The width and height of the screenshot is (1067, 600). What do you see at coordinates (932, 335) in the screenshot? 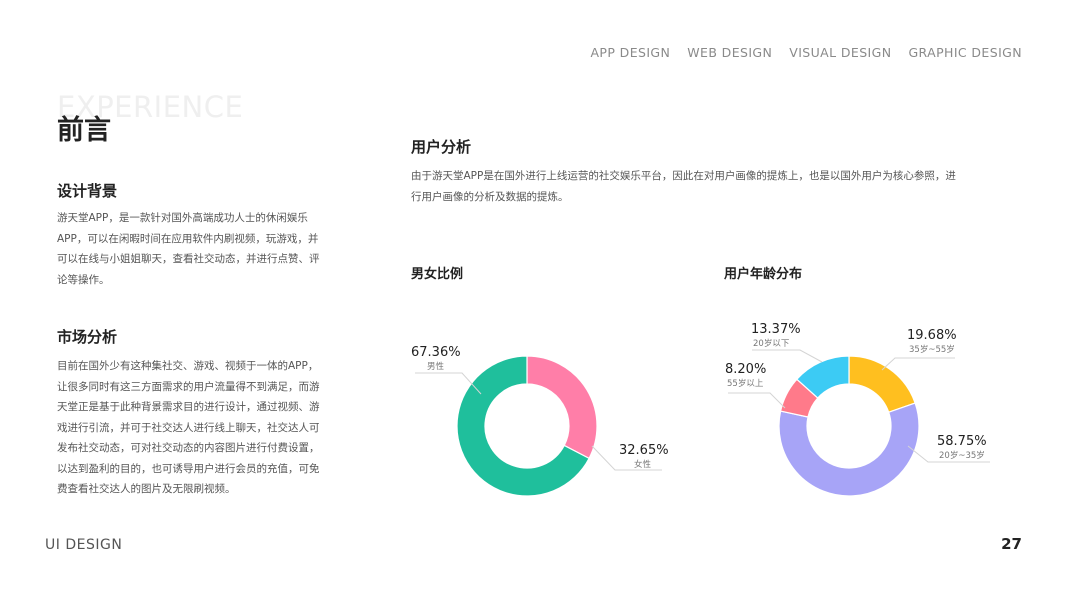
I see `label-age-35-55-pct: 19.68%` at bounding box center [932, 335].